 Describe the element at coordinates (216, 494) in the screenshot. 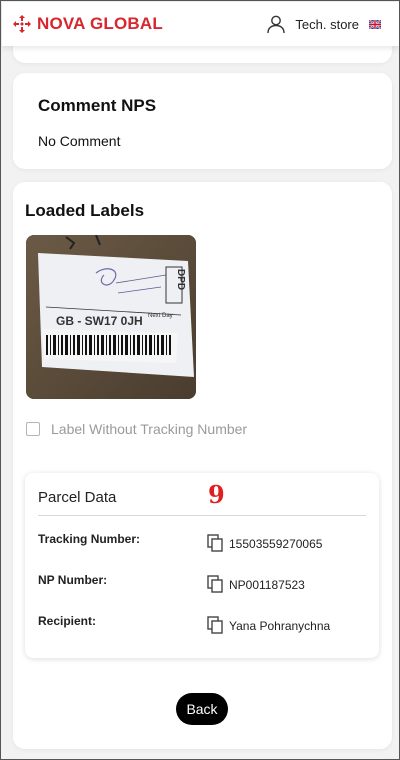

I see `annotation-marker: 9` at that location.